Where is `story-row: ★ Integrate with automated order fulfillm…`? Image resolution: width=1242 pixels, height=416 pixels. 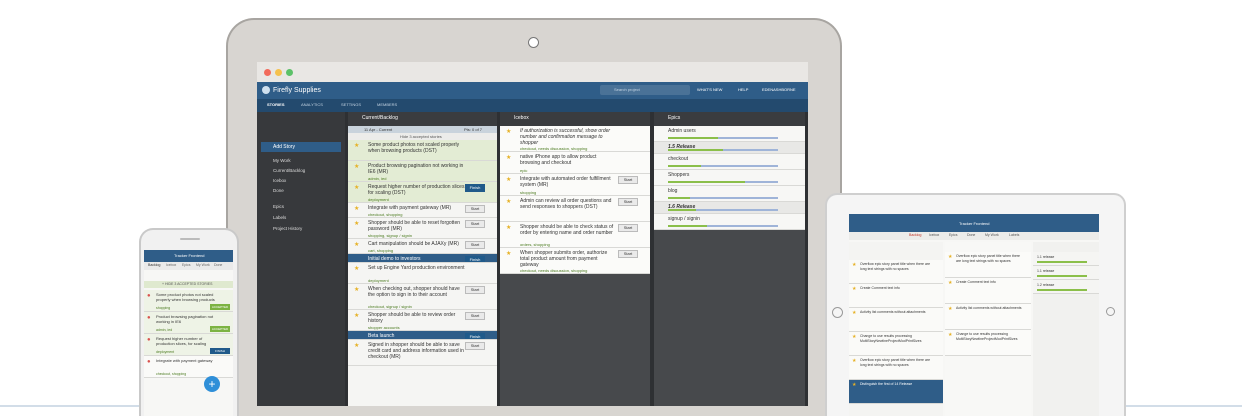
story-row: ★ Integrate with automated order fulfillm… is located at coordinates (575, 185).